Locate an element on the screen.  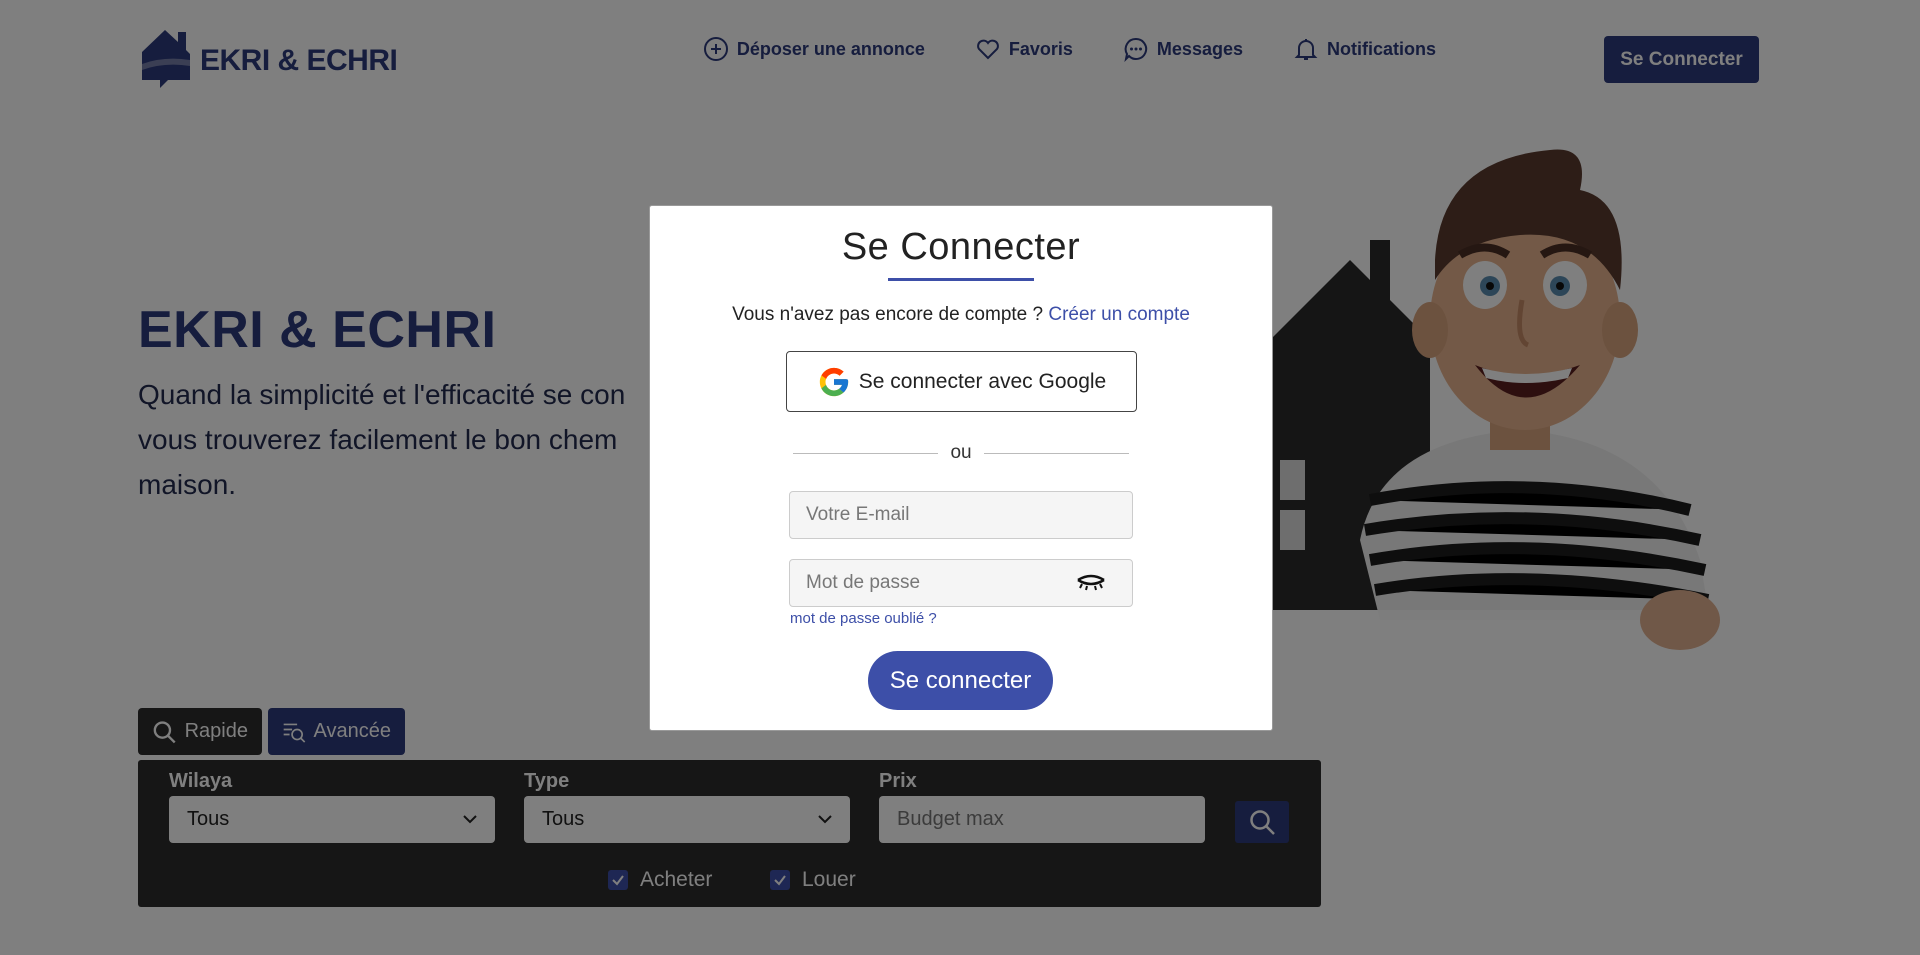
forgot-password-link: mot de passe oublié ? is located at coordinates (863, 618).